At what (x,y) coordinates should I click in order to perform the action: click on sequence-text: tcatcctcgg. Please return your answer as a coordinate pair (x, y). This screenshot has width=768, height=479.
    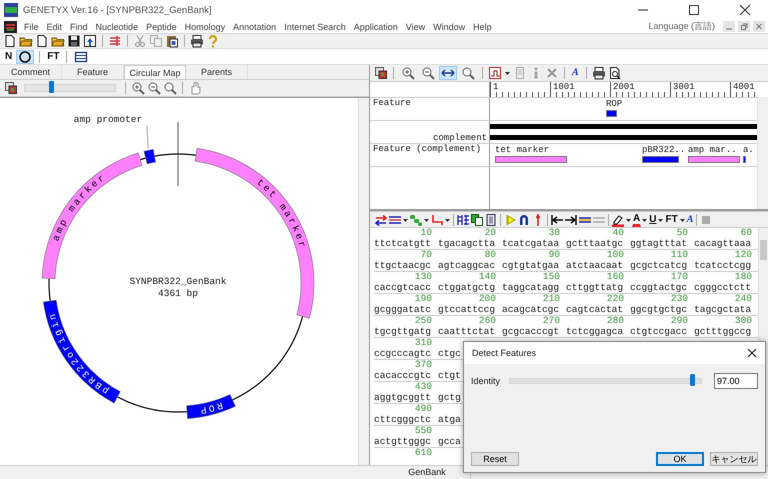
    Looking at the image, I should click on (723, 265).